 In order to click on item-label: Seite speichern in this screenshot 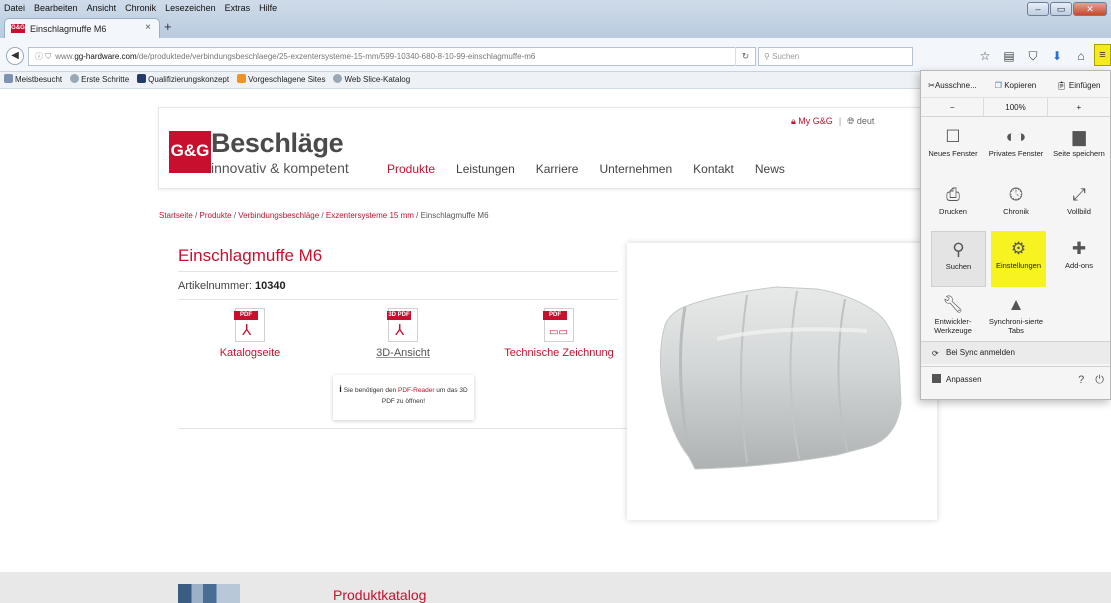, I will do `click(1079, 153)`.